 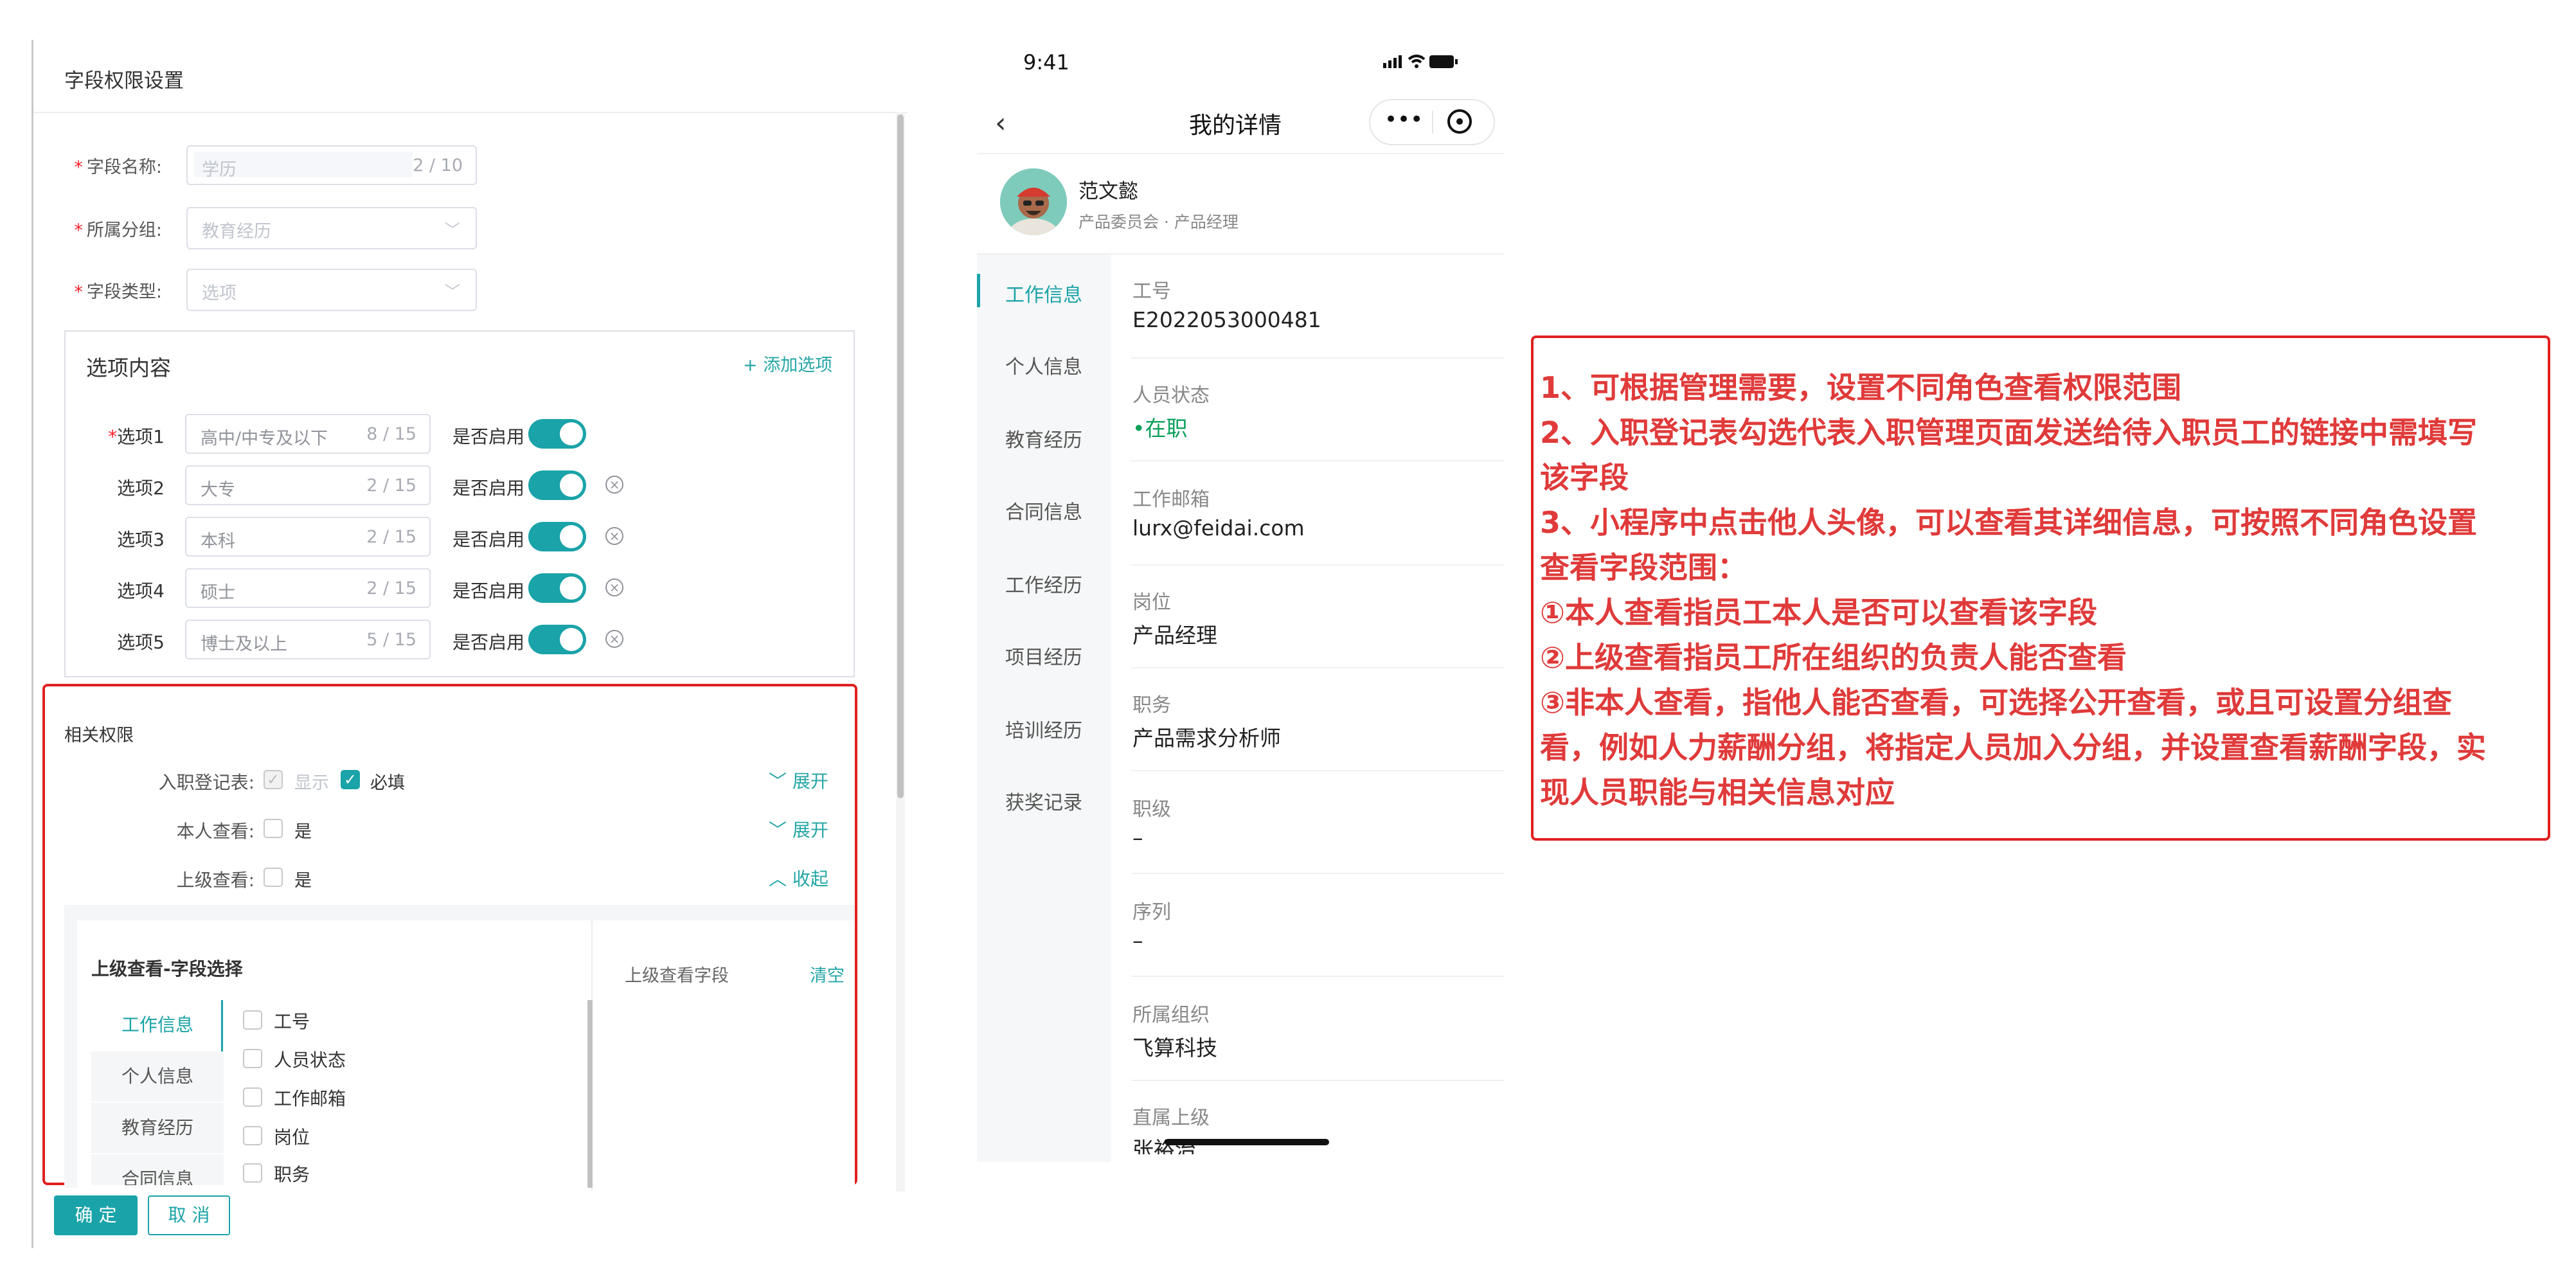 What do you see at coordinates (798, 780) in the screenshot?
I see `onboarding-expand-link: ﹀ 展开` at bounding box center [798, 780].